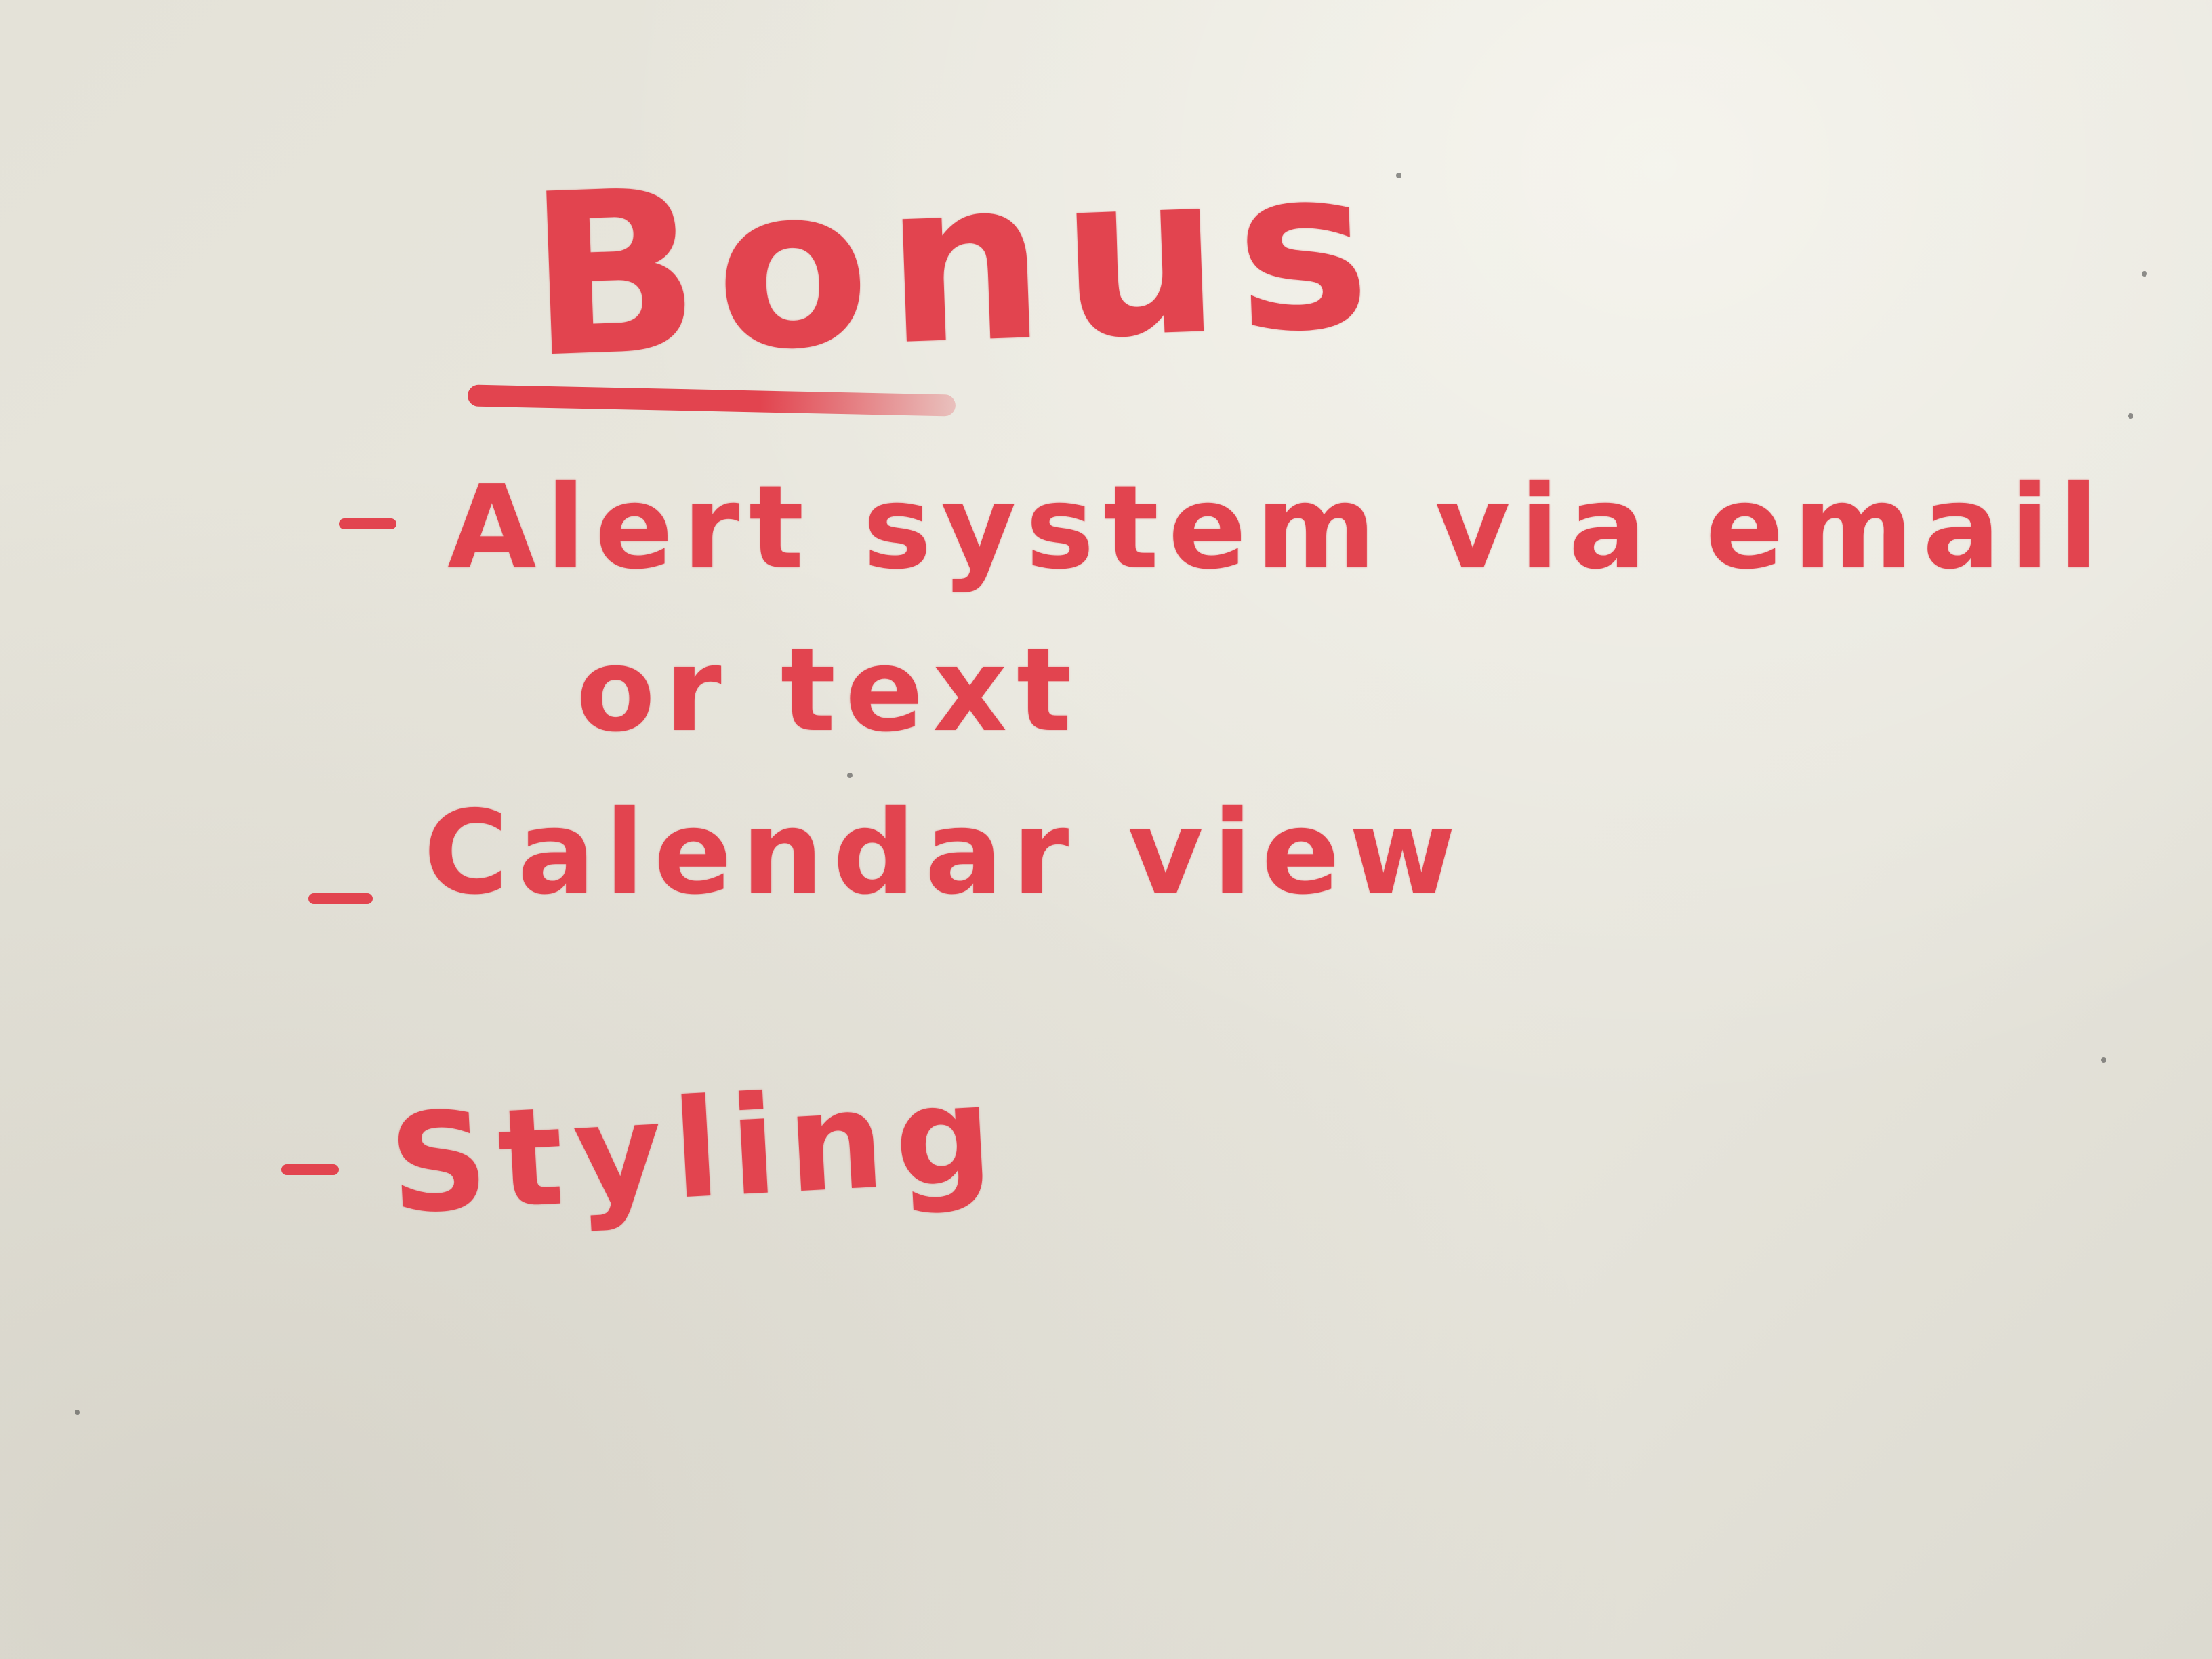  Describe the element at coordinates (829, 690) in the screenshot. I see `list-item-alert-continued: or text` at that location.